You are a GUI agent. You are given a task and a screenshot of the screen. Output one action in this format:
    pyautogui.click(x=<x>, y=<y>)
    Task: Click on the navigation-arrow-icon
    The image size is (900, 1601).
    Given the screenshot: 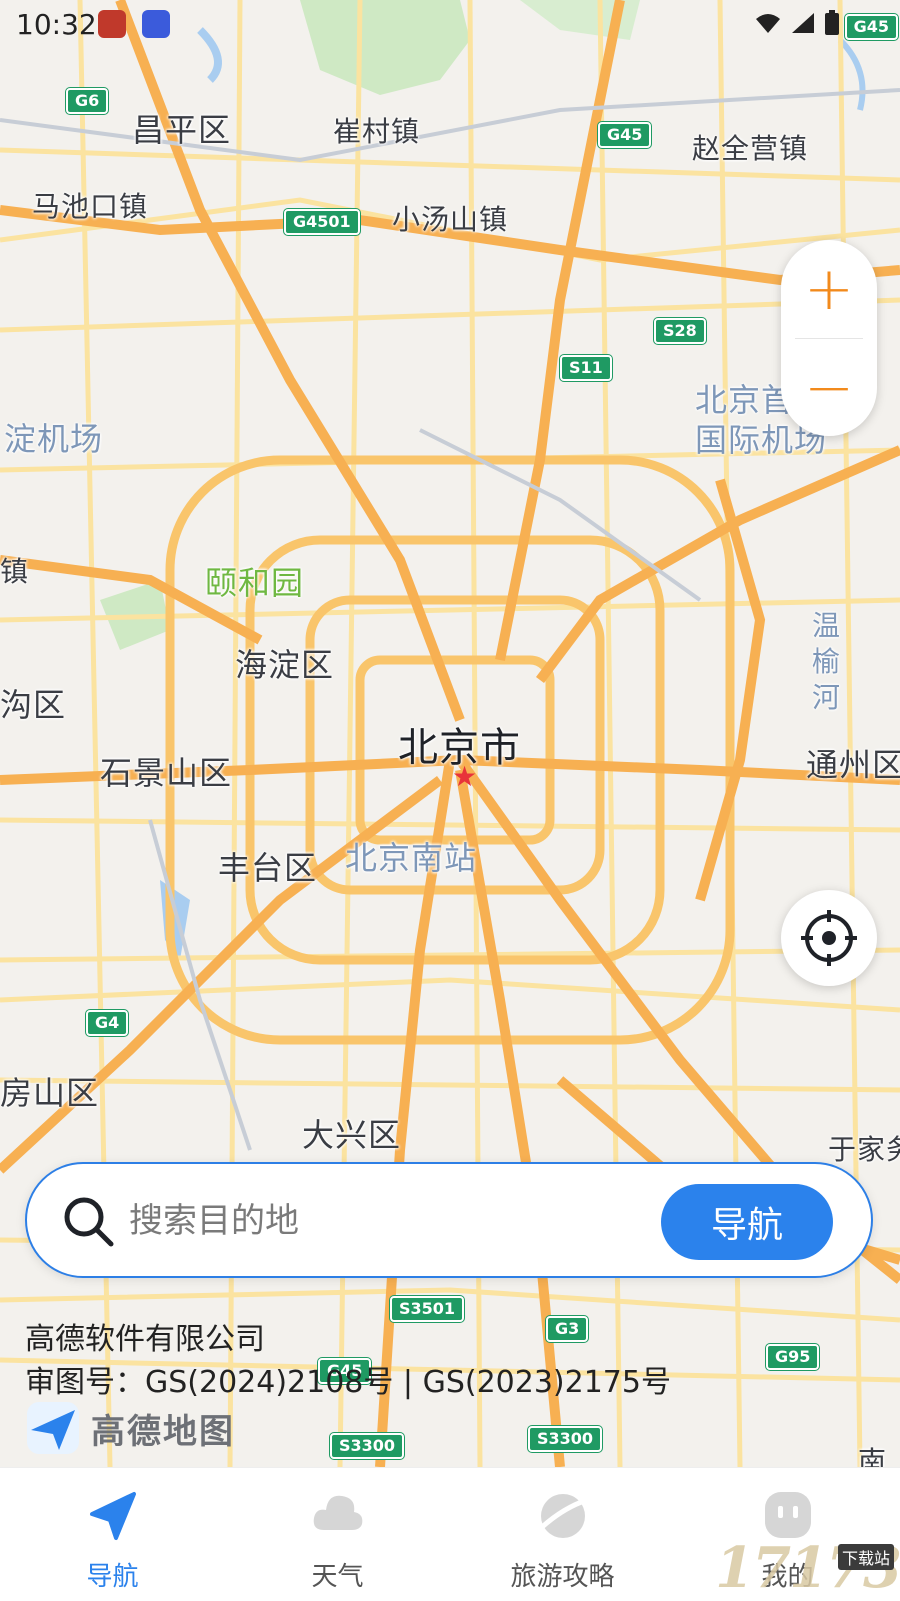 What is the action you would take?
    pyautogui.click(x=112, y=1516)
    